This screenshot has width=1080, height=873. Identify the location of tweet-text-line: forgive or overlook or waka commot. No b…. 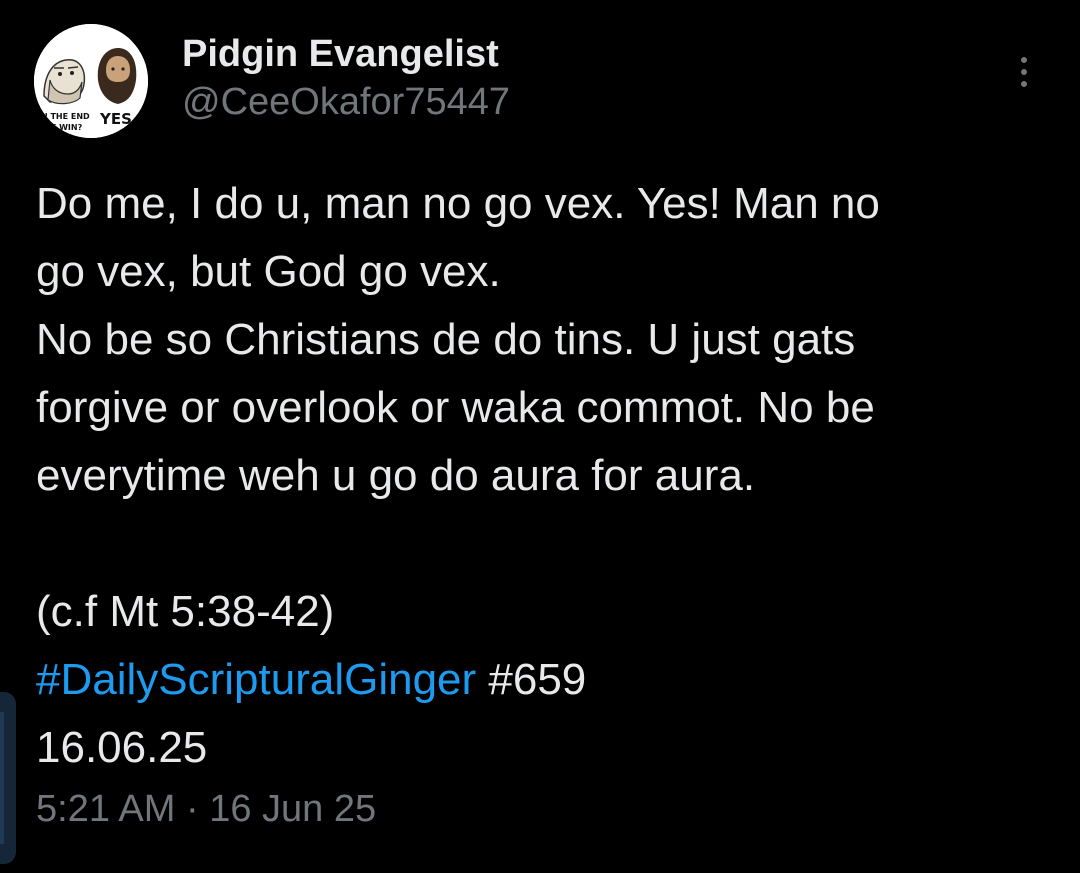
(455, 407).